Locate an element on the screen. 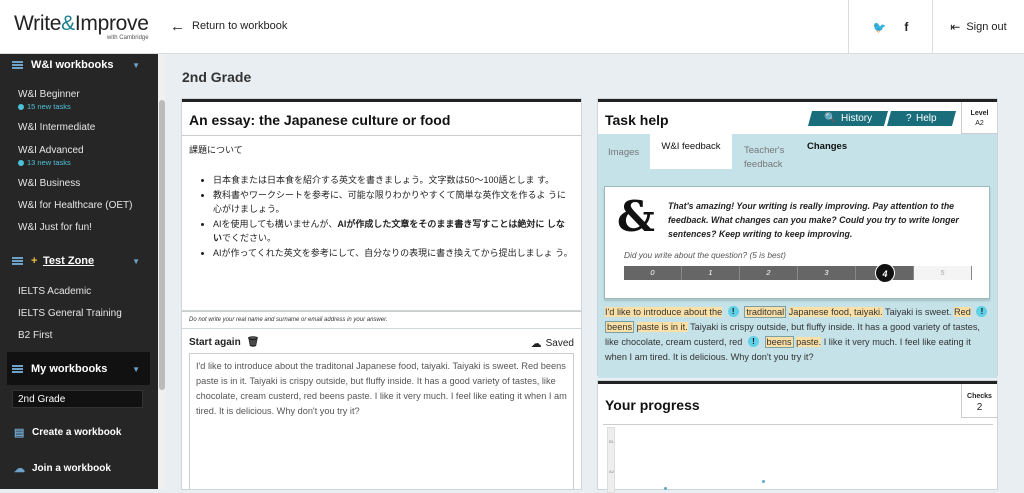 The height and width of the screenshot is (493, 1024). section-label: Test Zone is located at coordinates (69, 261).